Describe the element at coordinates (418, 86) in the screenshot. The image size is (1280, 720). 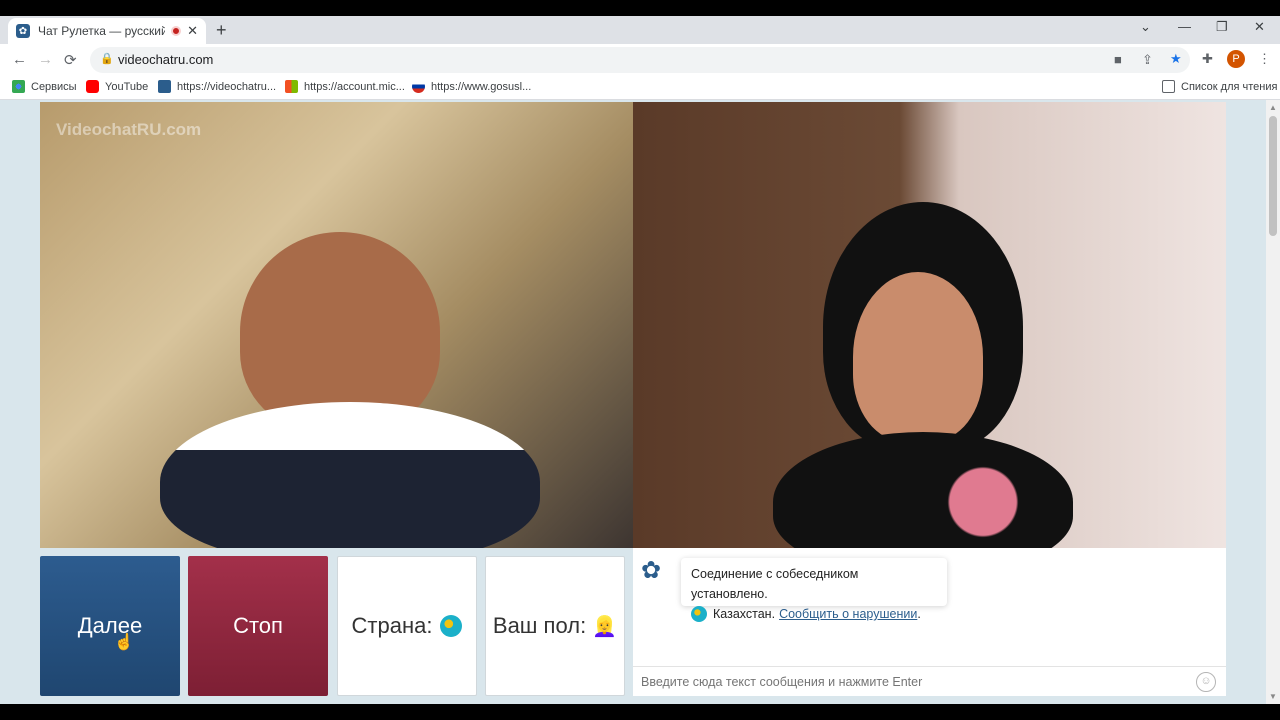
I see `gosuslugi-icon` at that location.